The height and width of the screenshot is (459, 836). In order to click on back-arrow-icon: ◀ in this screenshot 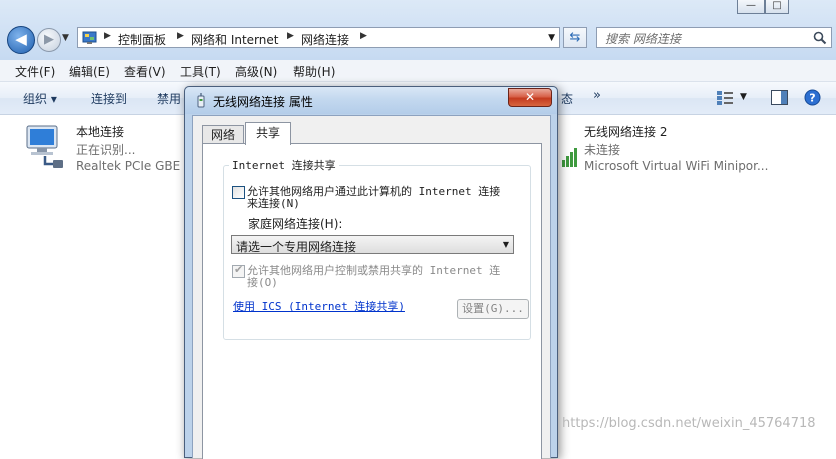, I will do `click(21, 39)`.